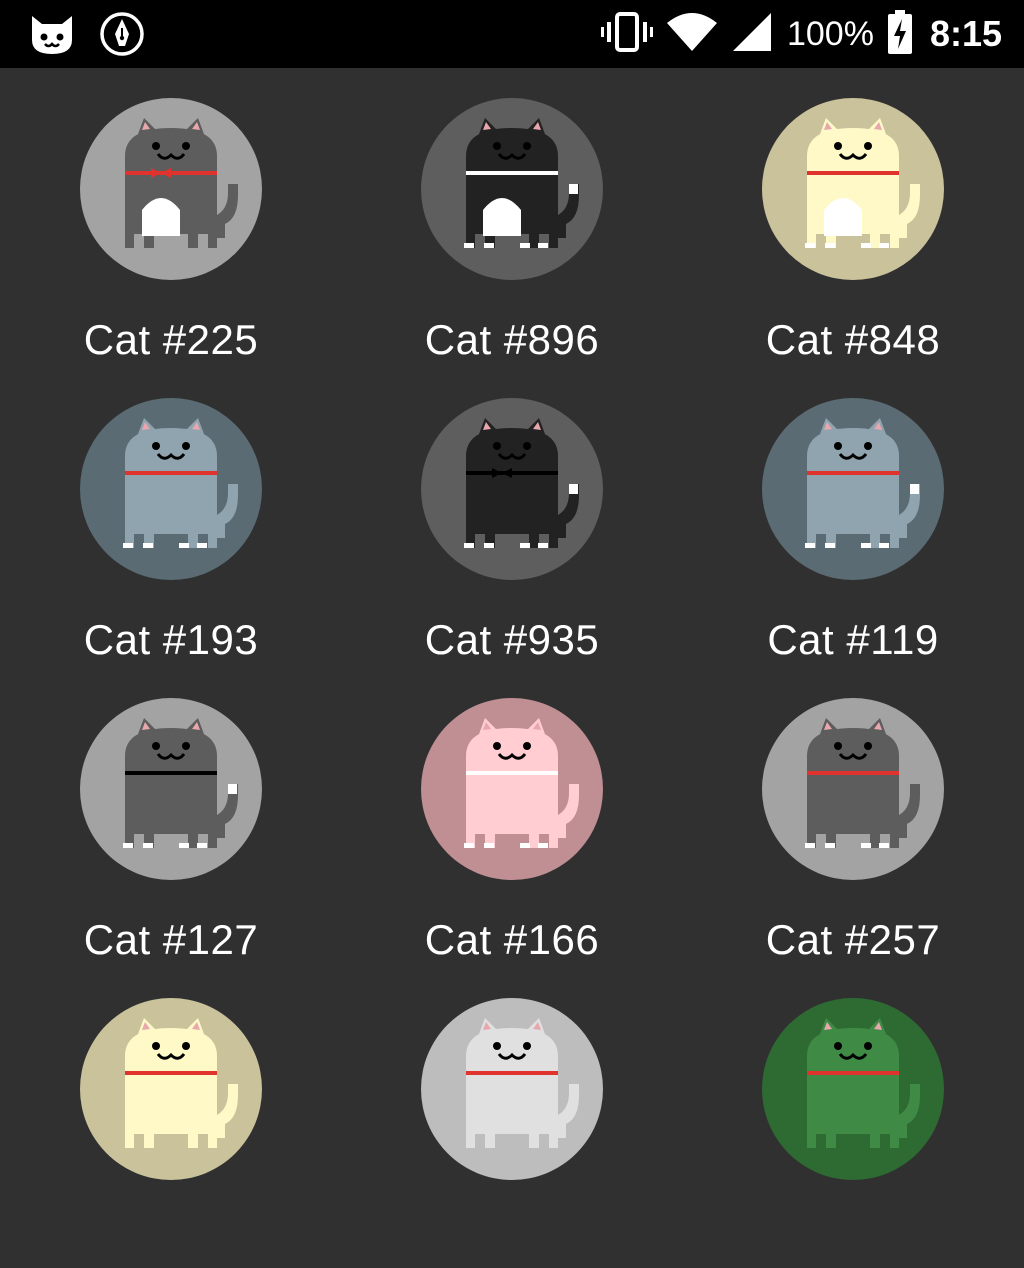 The height and width of the screenshot is (1268, 1024). I want to click on cat-grid-item: Cat #935, so click(512, 518).